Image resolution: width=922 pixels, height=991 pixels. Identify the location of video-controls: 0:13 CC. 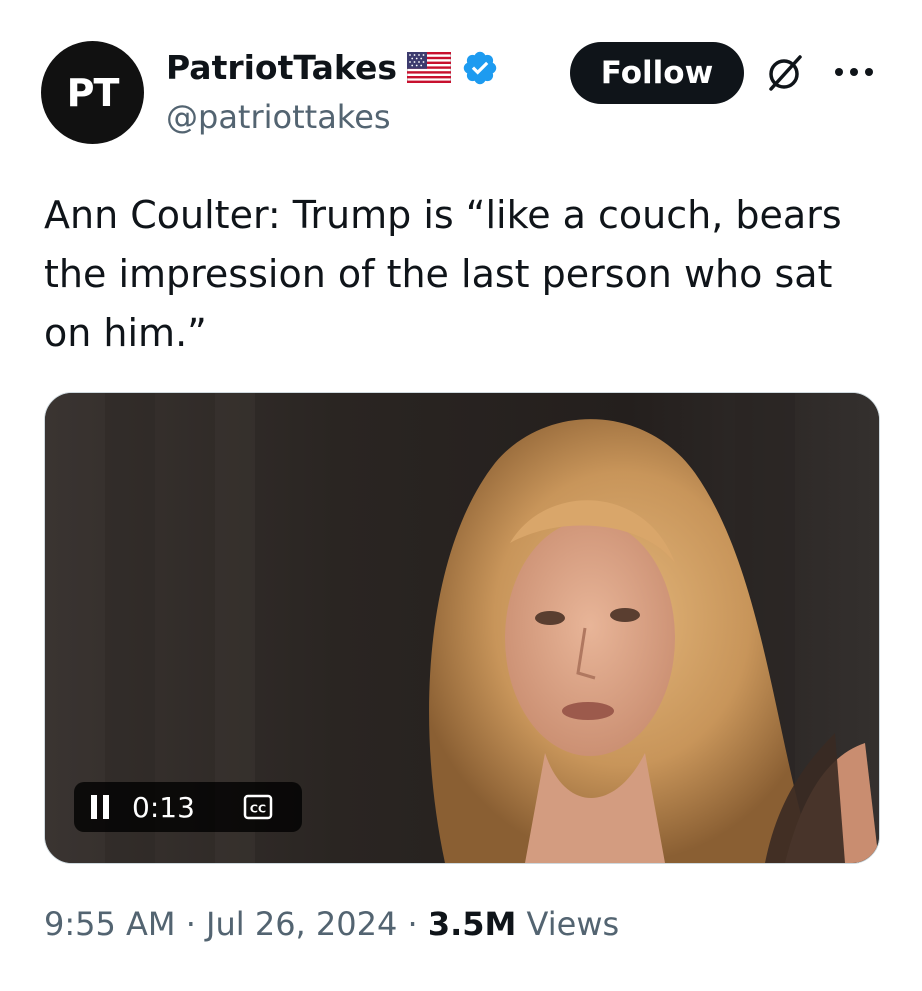
(188, 807).